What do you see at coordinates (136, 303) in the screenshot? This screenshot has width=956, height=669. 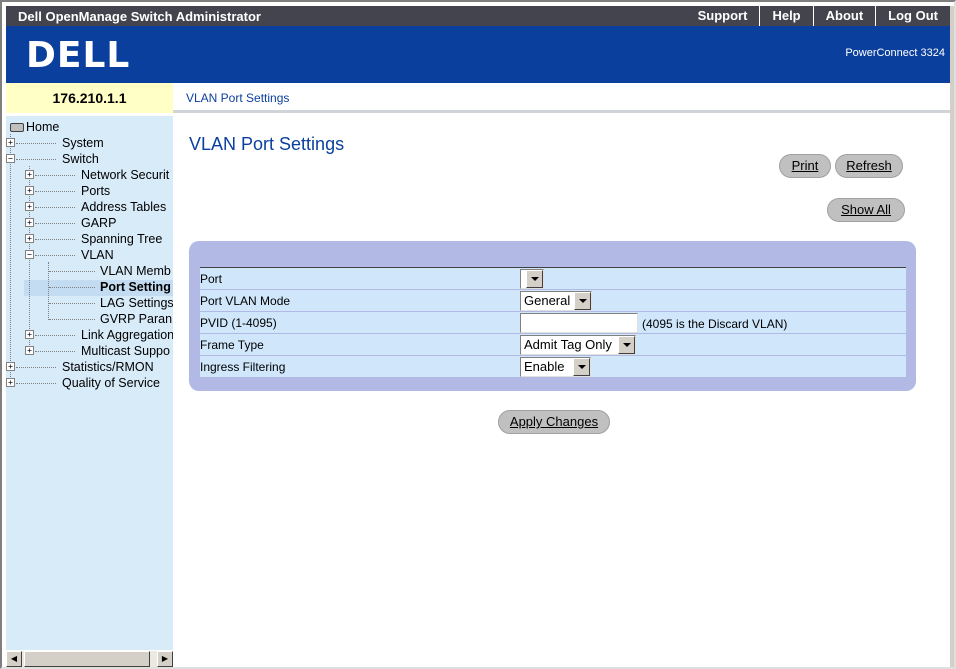 I see `tree-item-lag-settings: LAG Settings` at bounding box center [136, 303].